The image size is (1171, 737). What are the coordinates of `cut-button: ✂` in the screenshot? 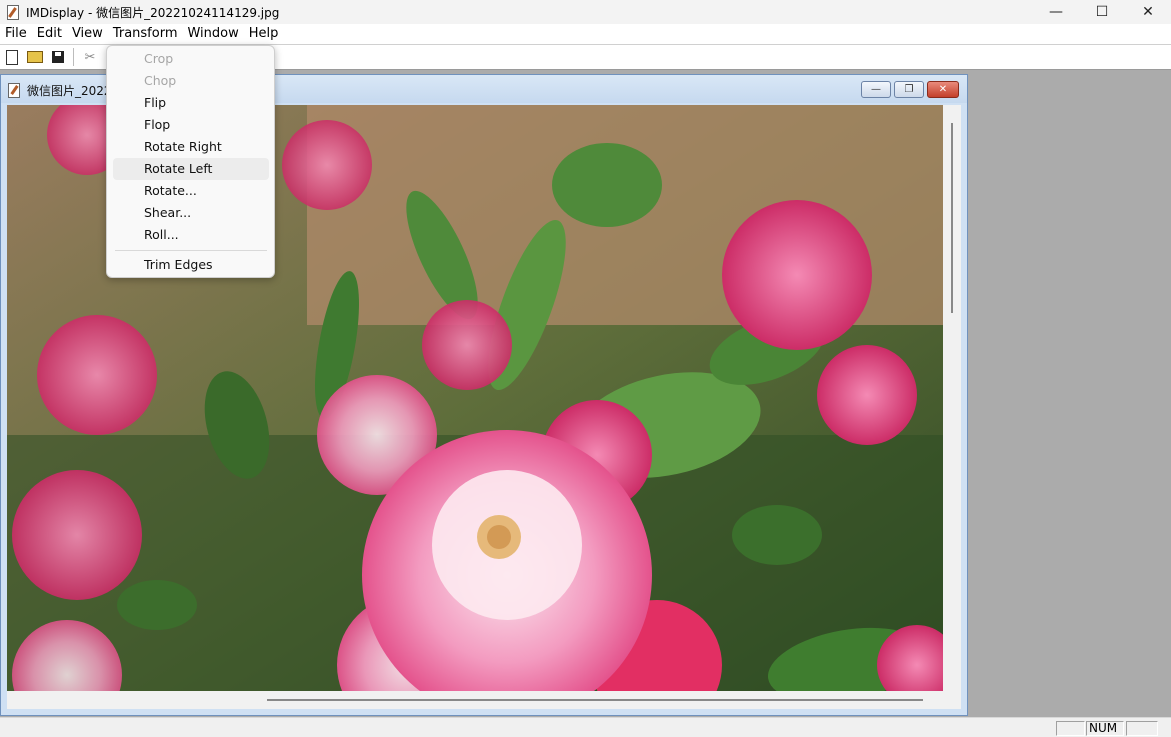 It's located at (90, 57).